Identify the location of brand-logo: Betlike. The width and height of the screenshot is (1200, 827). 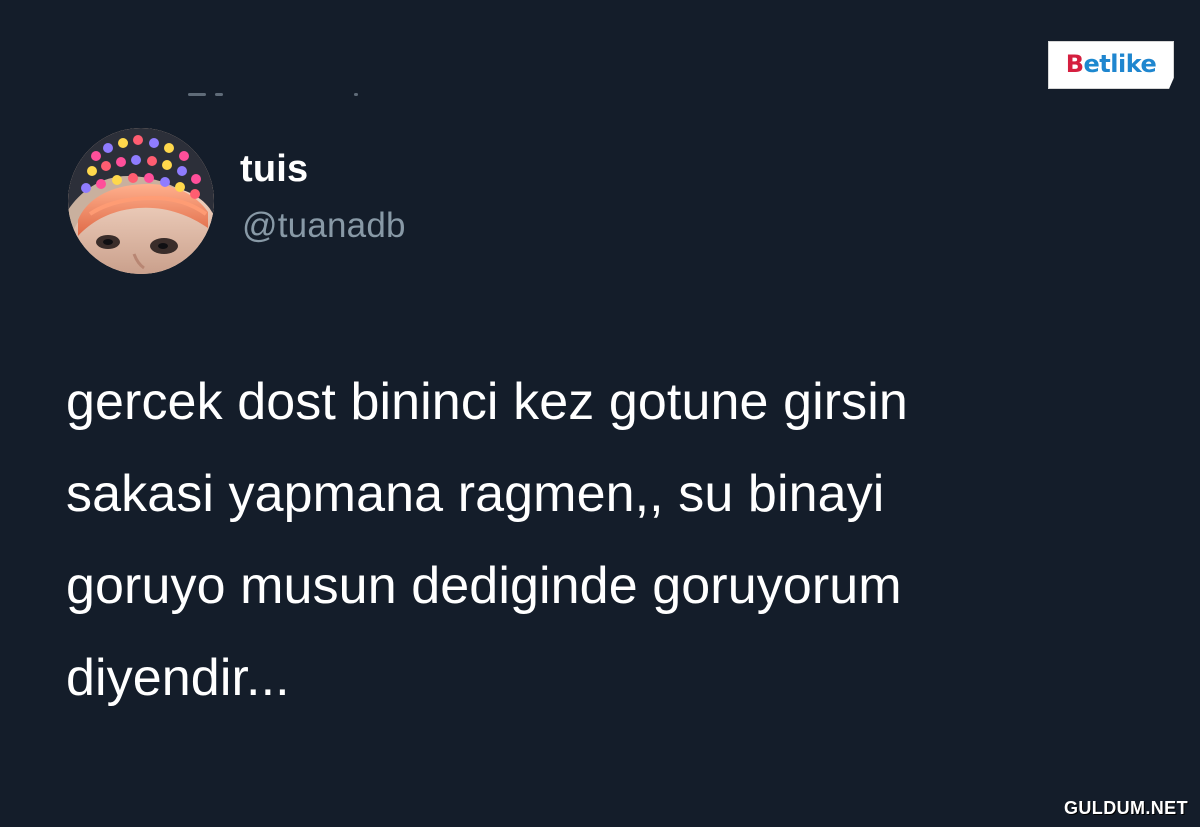
(1111, 65).